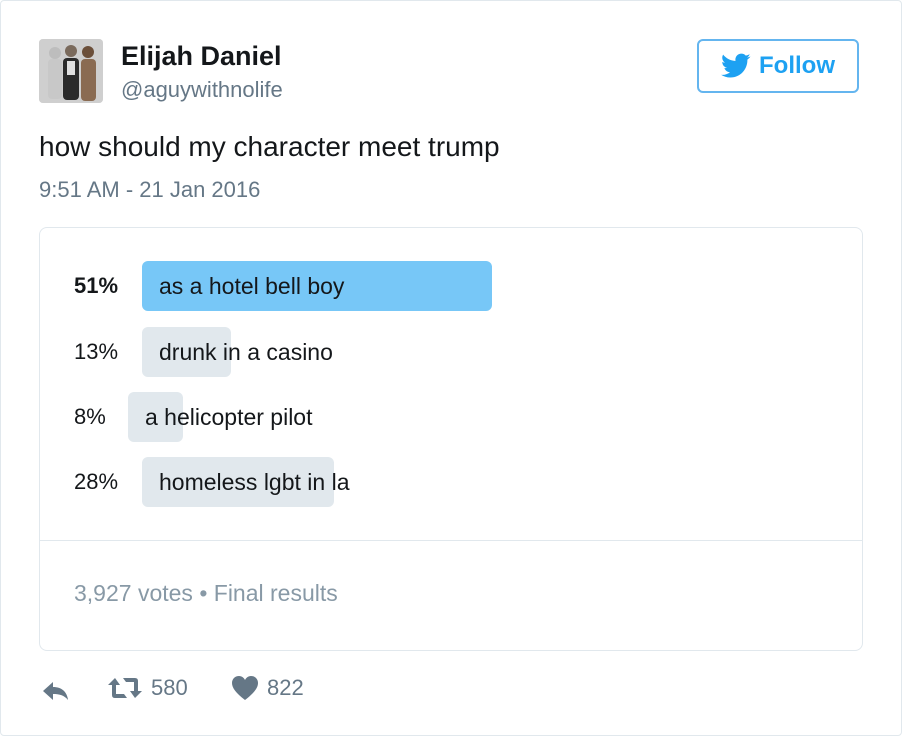 Image resolution: width=902 pixels, height=736 pixels. What do you see at coordinates (252, 286) in the screenshot?
I see `poll-choice-label: as a hotel bell boy` at bounding box center [252, 286].